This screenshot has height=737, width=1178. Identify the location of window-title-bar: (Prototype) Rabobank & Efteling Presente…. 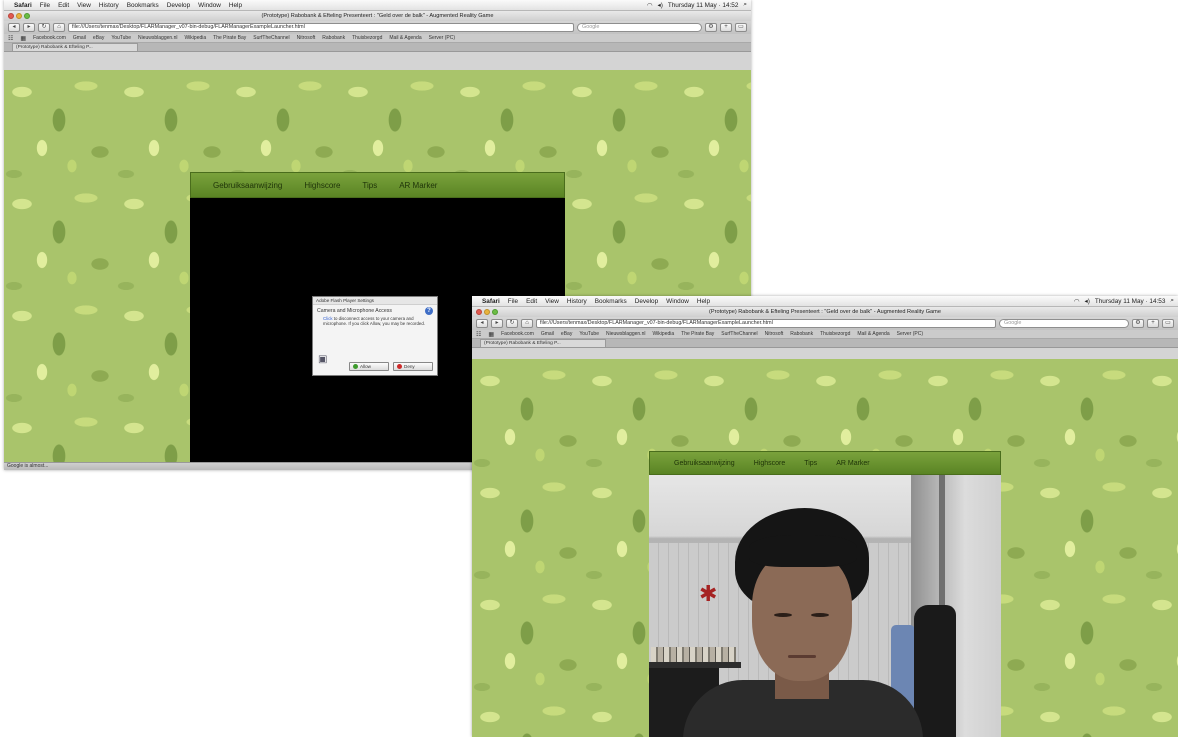
(377, 16).